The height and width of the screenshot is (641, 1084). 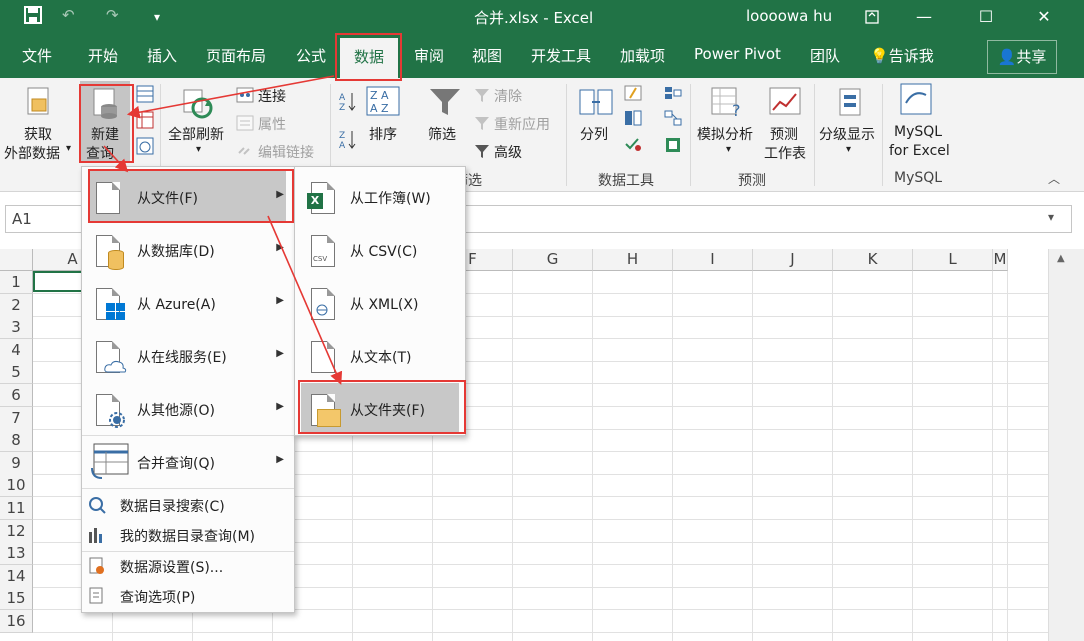 I want to click on get-external-data-label: 获取, so click(x=38, y=134).